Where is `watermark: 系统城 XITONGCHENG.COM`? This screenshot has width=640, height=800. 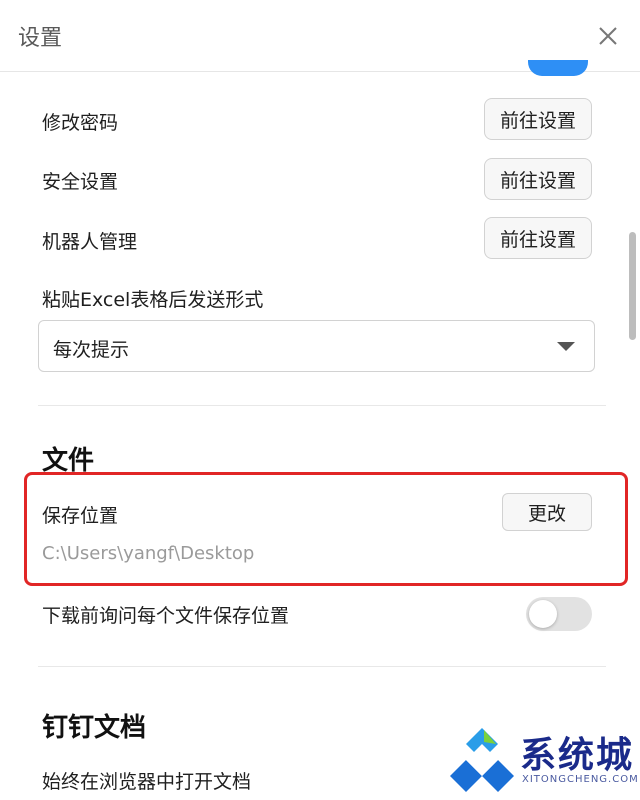
watermark: 系统城 XITONGCHENG.COM is located at coordinates (540, 759).